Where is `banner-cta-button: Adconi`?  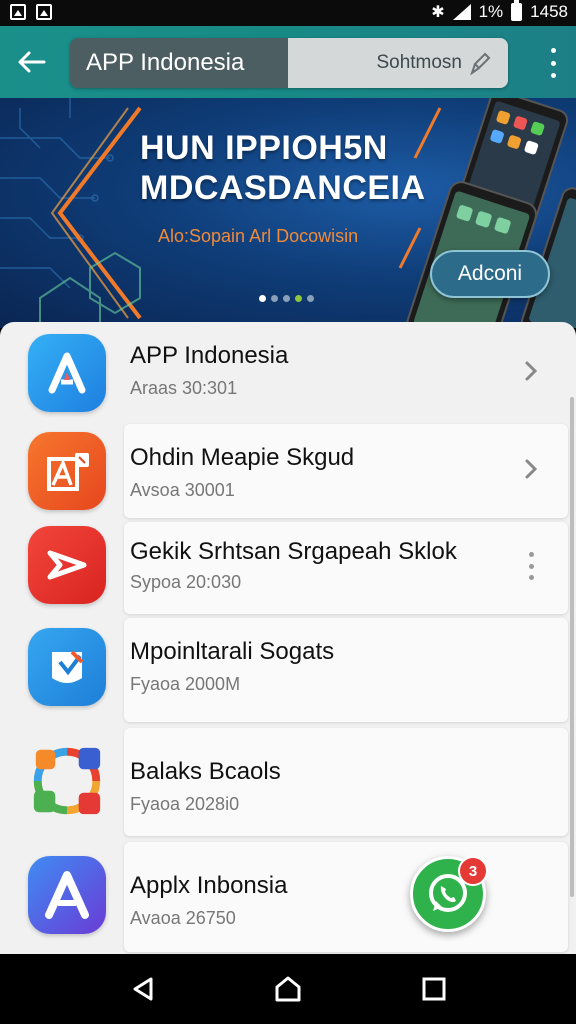 banner-cta-button: Adconi is located at coordinates (490, 274).